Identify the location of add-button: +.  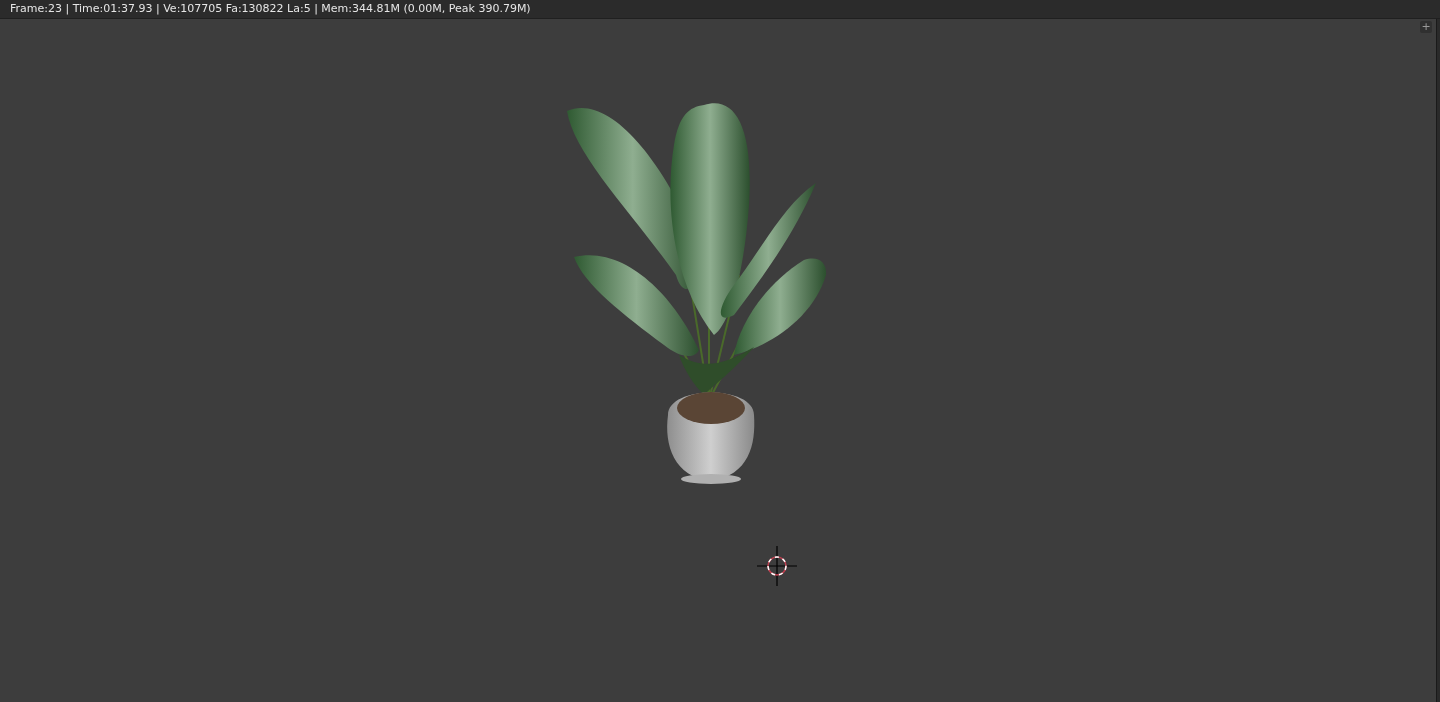
(1426, 27).